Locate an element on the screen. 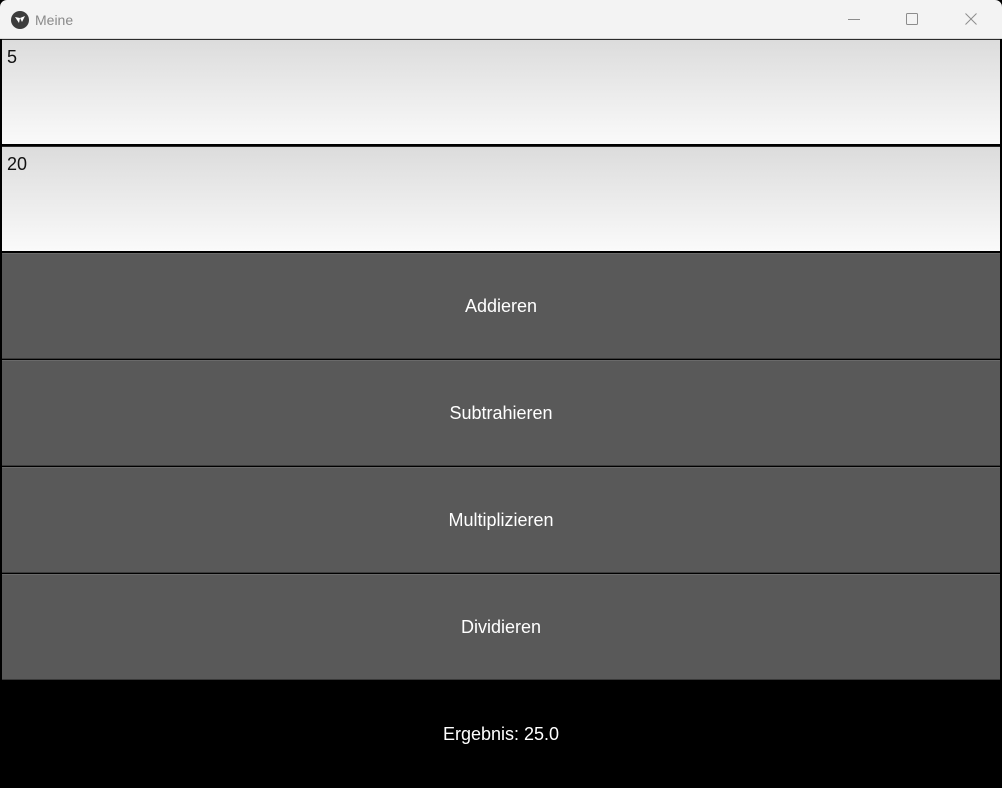 The height and width of the screenshot is (788, 1002). maximize-button is located at coordinates (912, 19).